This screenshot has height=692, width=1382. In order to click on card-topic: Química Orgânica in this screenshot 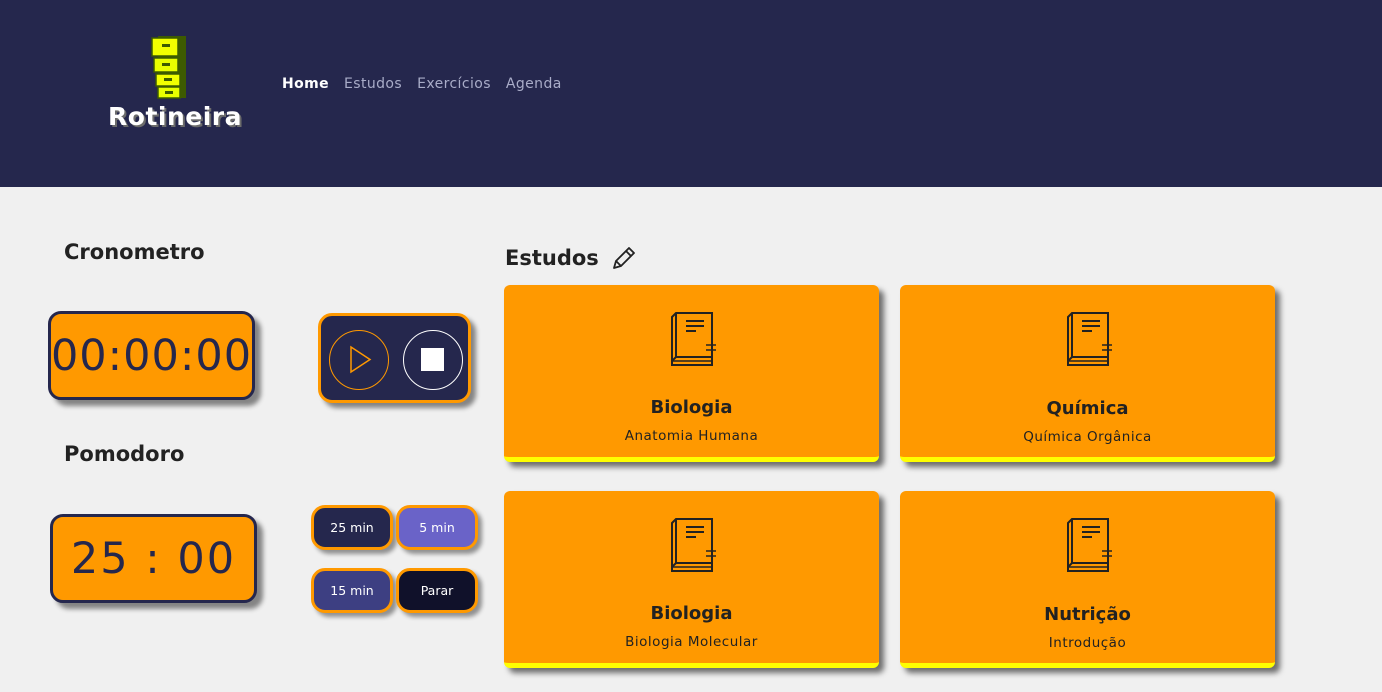, I will do `click(1087, 437)`.